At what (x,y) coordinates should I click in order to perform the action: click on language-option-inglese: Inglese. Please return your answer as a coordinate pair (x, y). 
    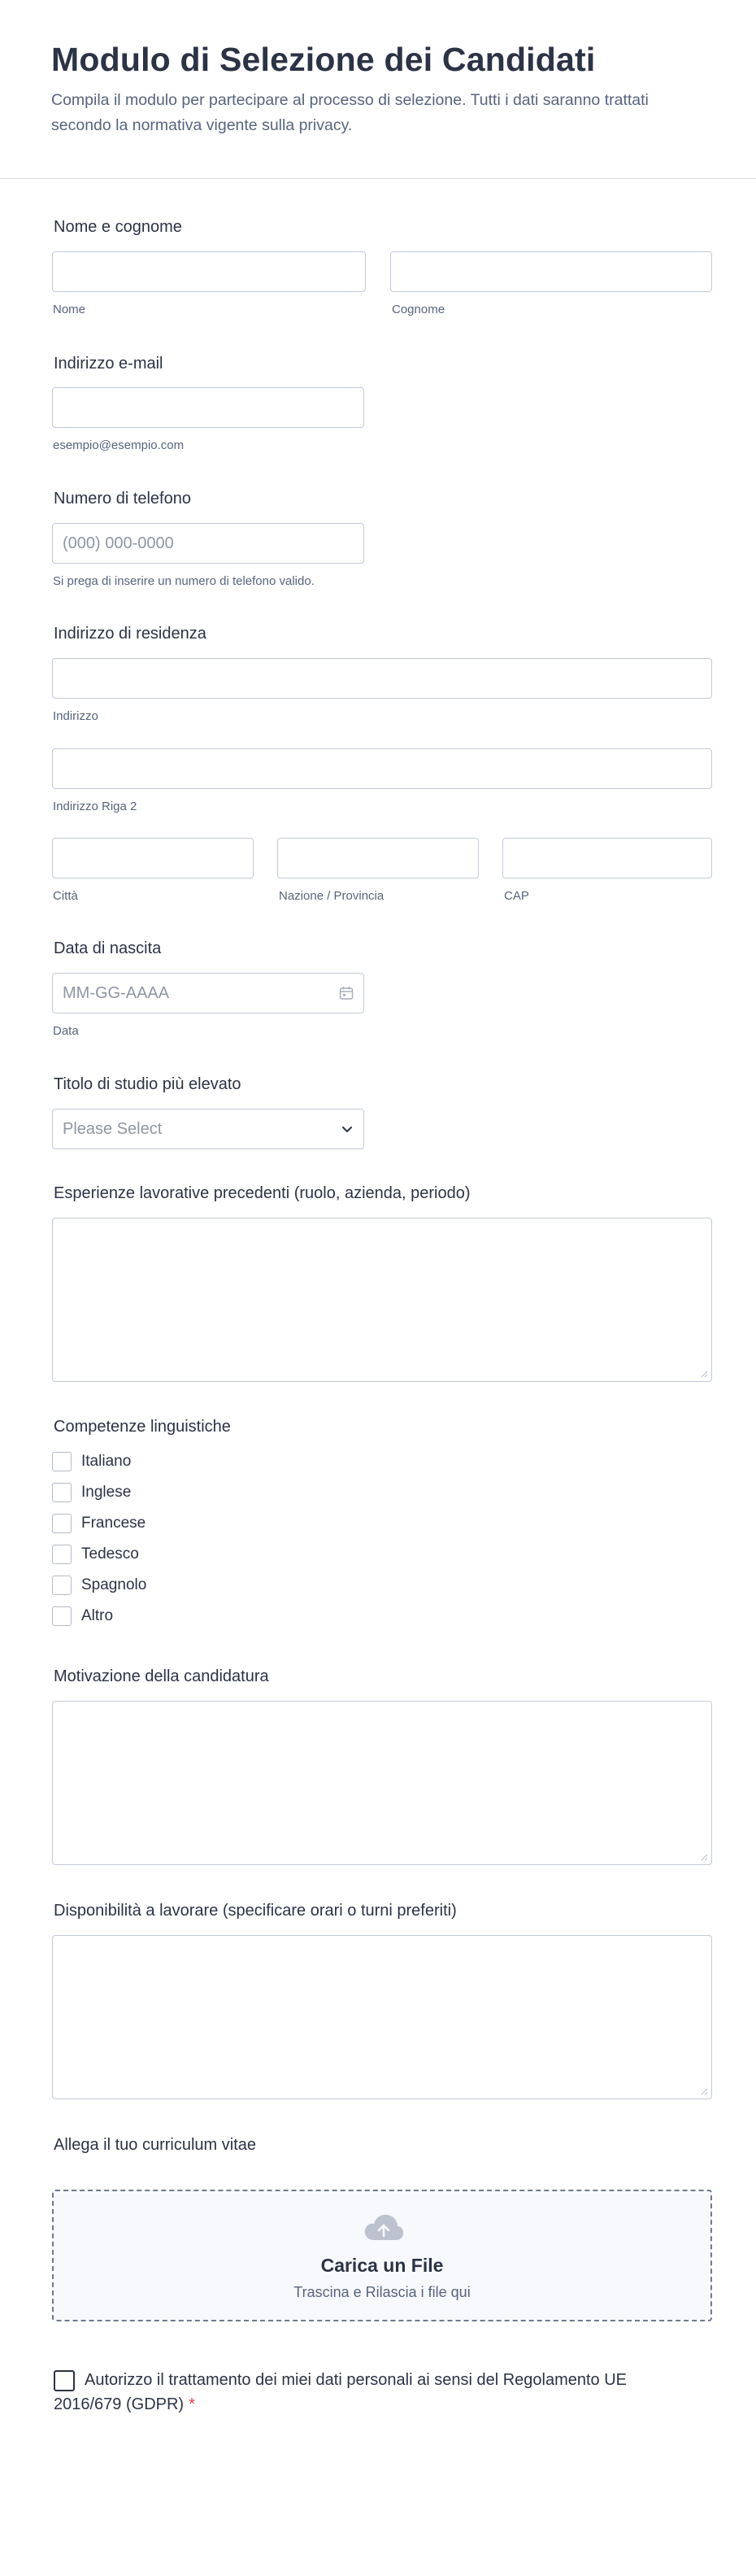
    Looking at the image, I should click on (91, 1492).